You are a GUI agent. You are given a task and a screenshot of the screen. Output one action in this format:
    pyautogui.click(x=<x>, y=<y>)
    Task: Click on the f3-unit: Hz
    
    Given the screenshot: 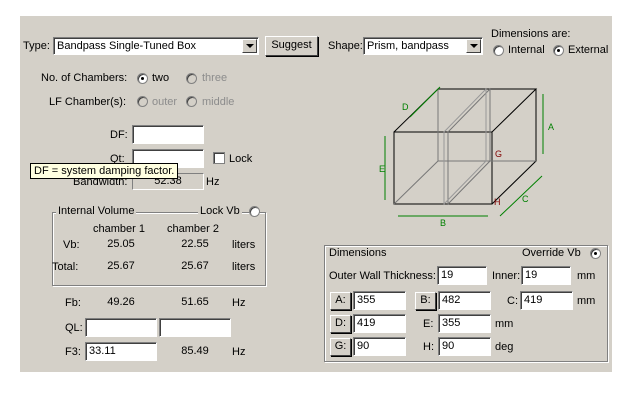 What is the action you would take?
    pyautogui.click(x=239, y=352)
    